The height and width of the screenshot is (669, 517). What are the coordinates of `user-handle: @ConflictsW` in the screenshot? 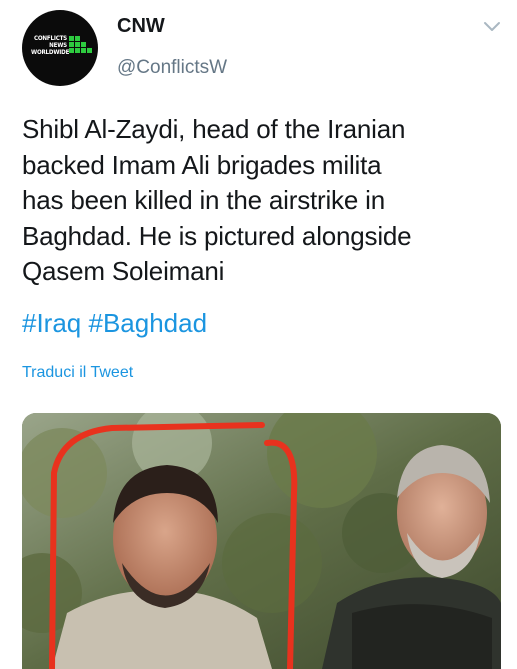 It's located at (172, 68).